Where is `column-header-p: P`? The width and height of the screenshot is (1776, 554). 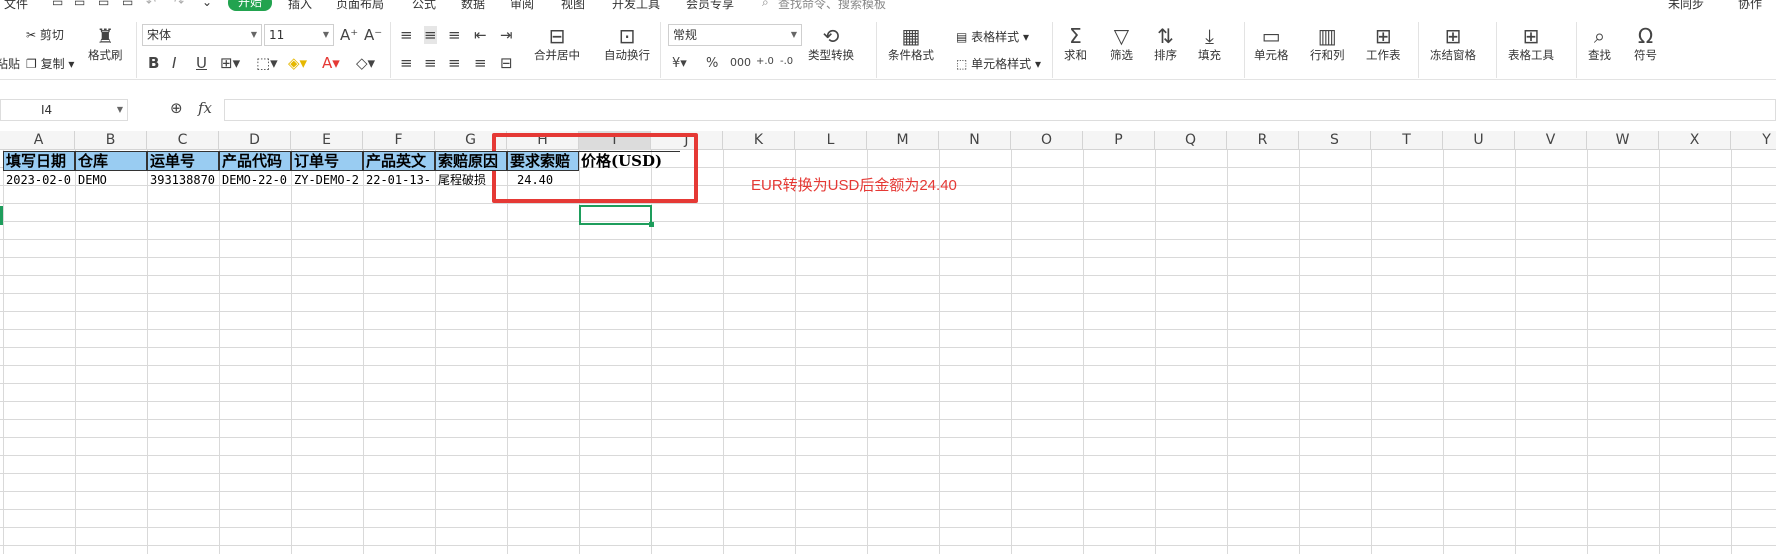
column-header-p: P is located at coordinates (1119, 140).